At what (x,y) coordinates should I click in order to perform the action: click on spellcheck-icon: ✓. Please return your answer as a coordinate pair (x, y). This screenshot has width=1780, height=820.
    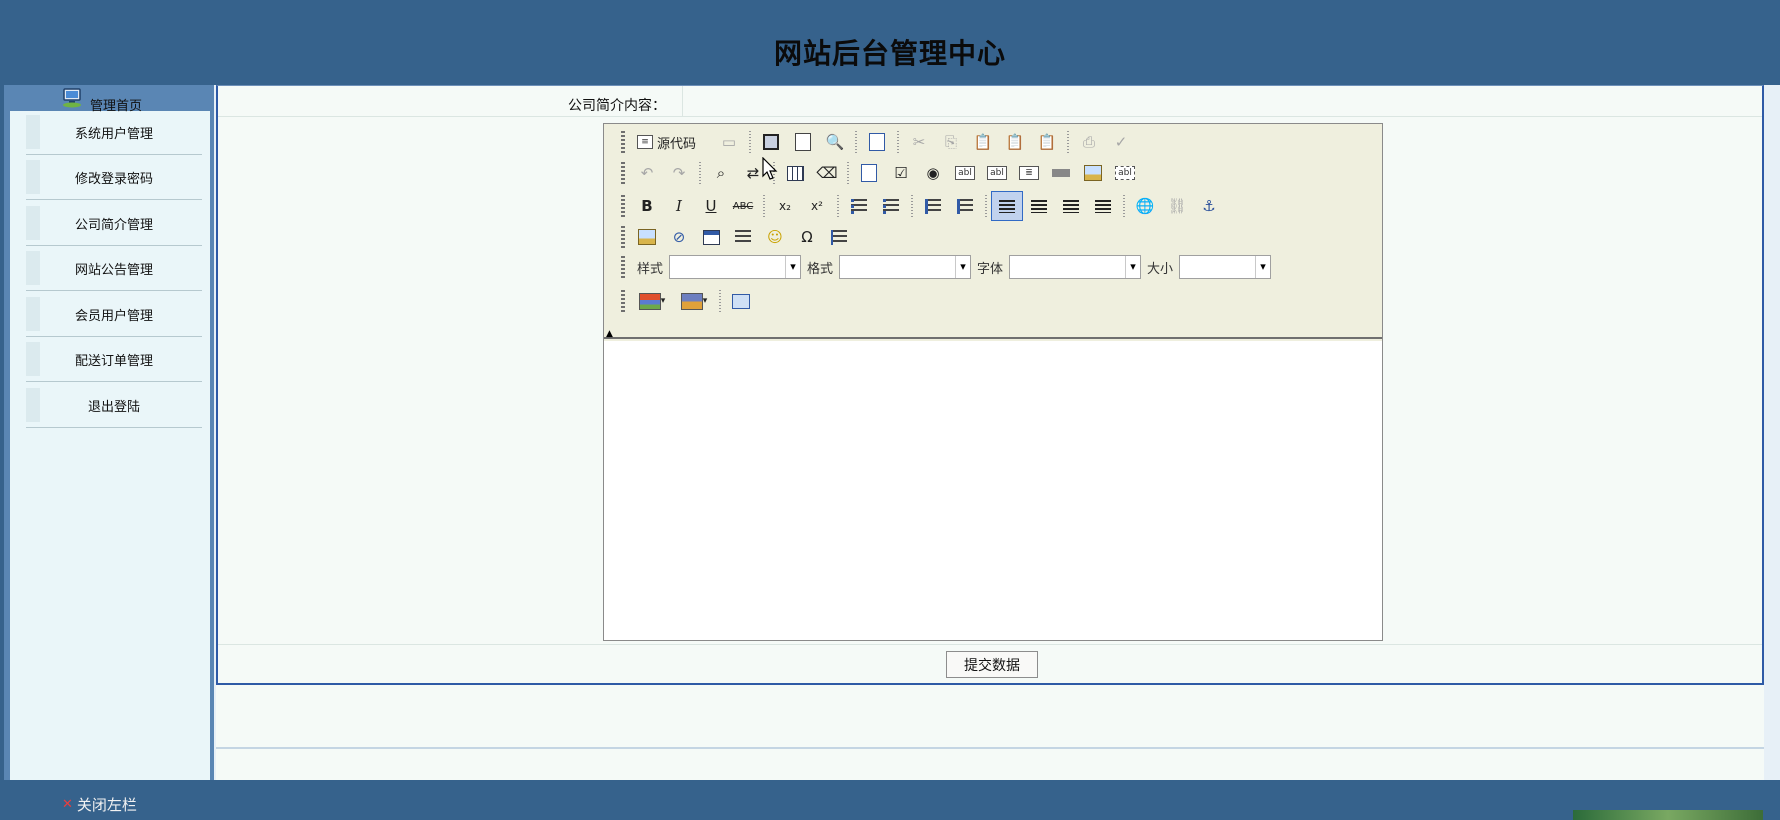
    Looking at the image, I should click on (1121, 142).